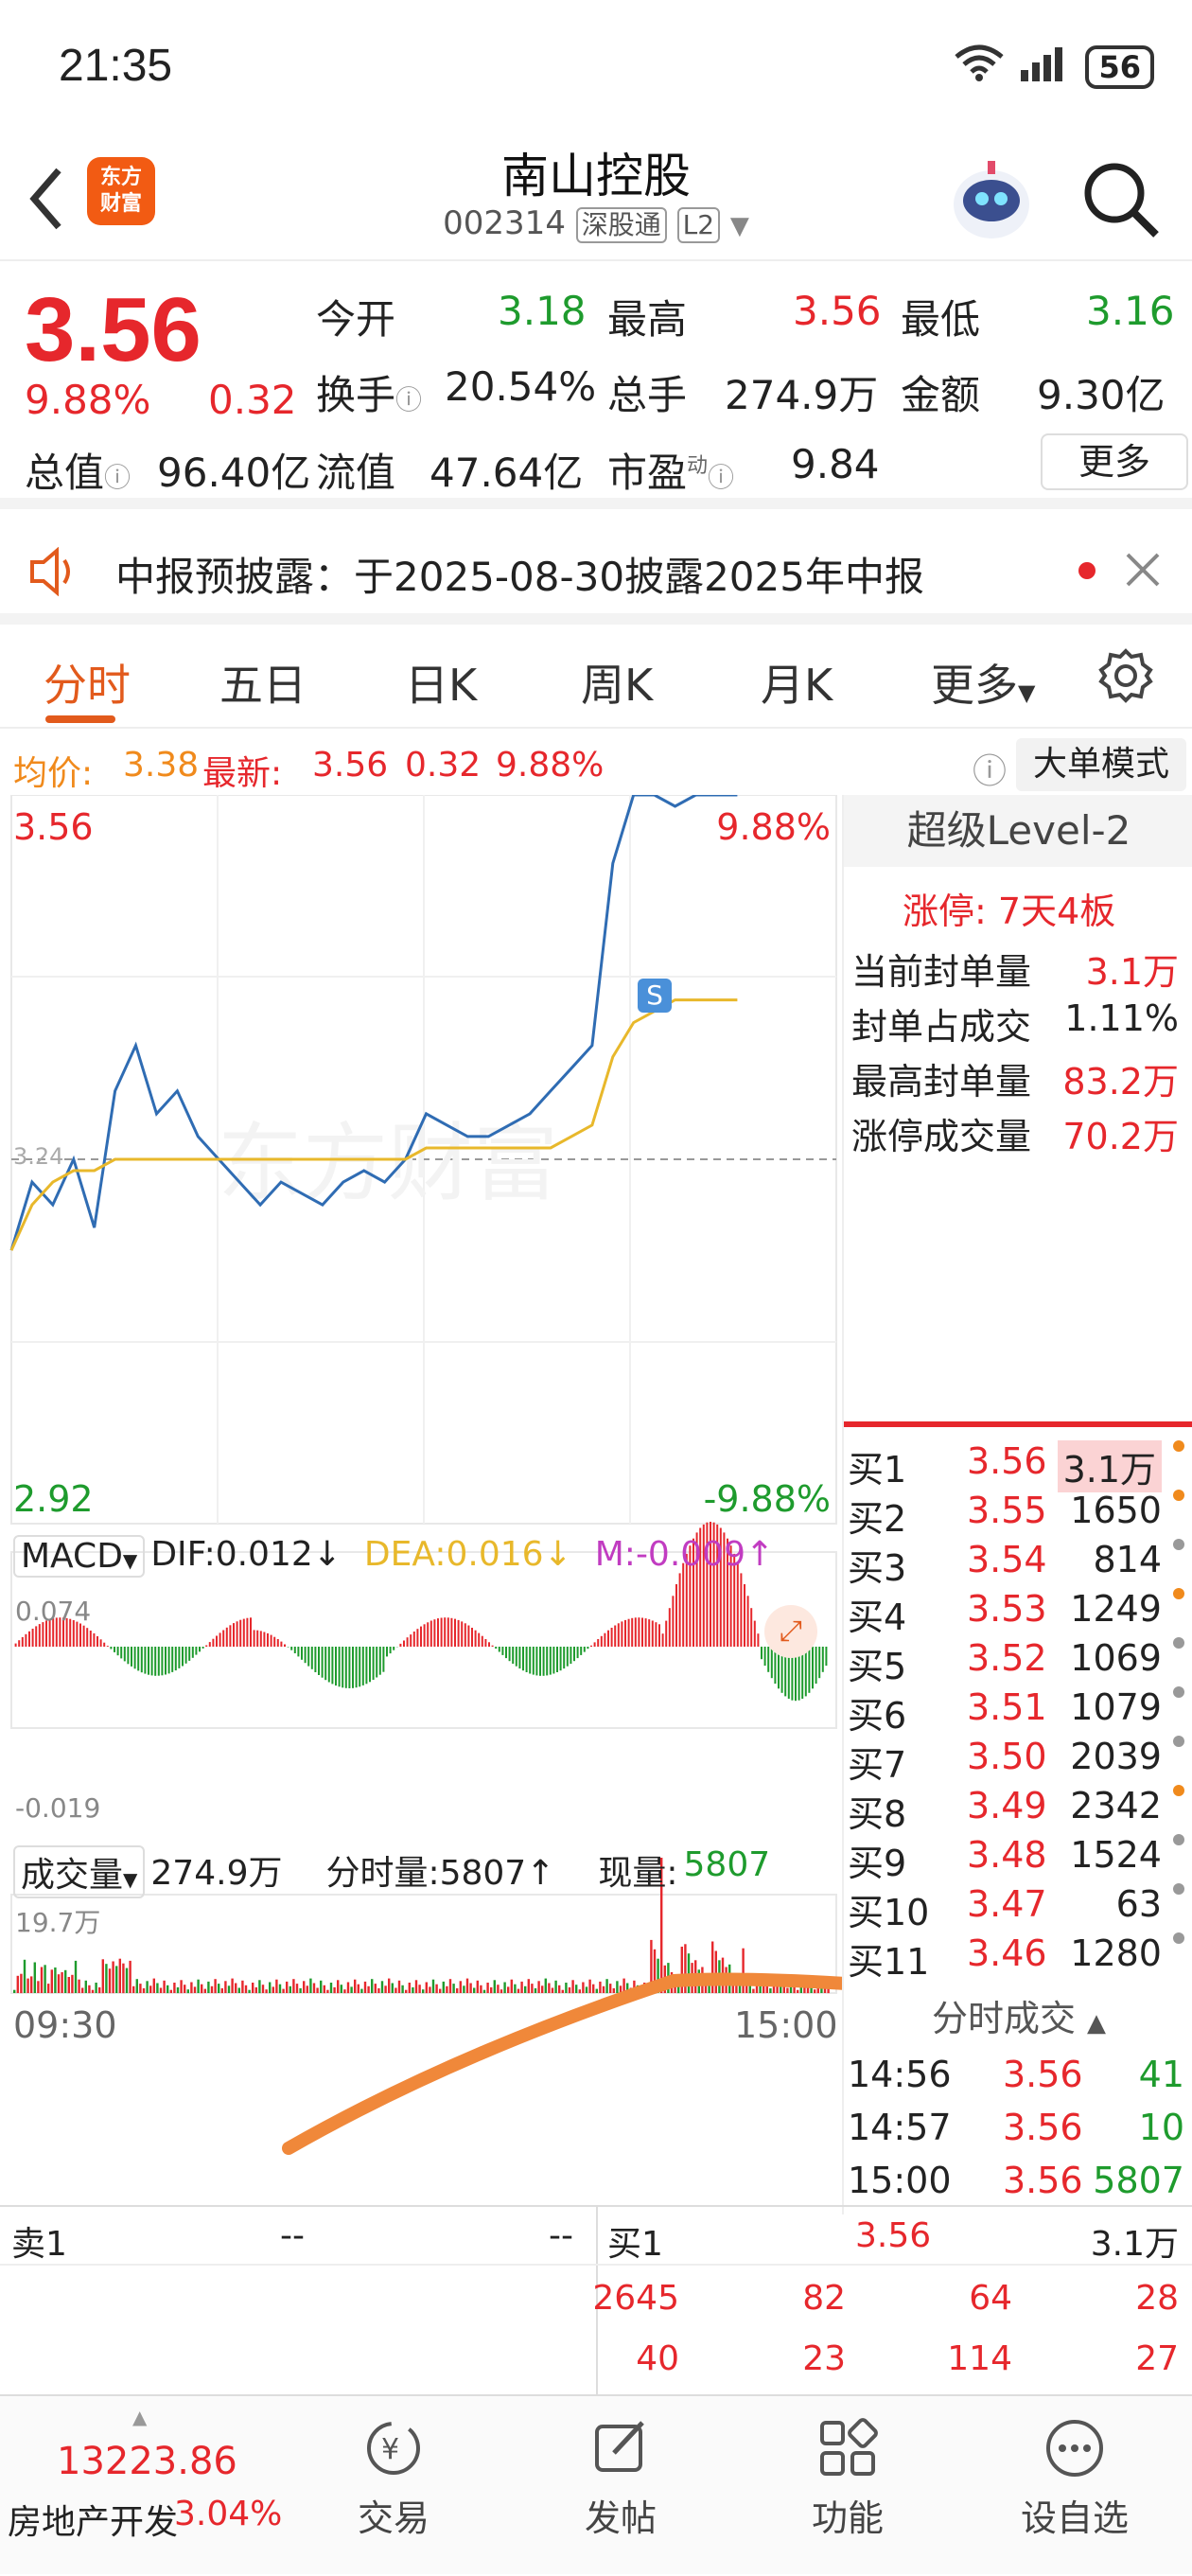  Describe the element at coordinates (1018, 1514) in the screenshot. I see `bid-row: 买23.551650` at that location.